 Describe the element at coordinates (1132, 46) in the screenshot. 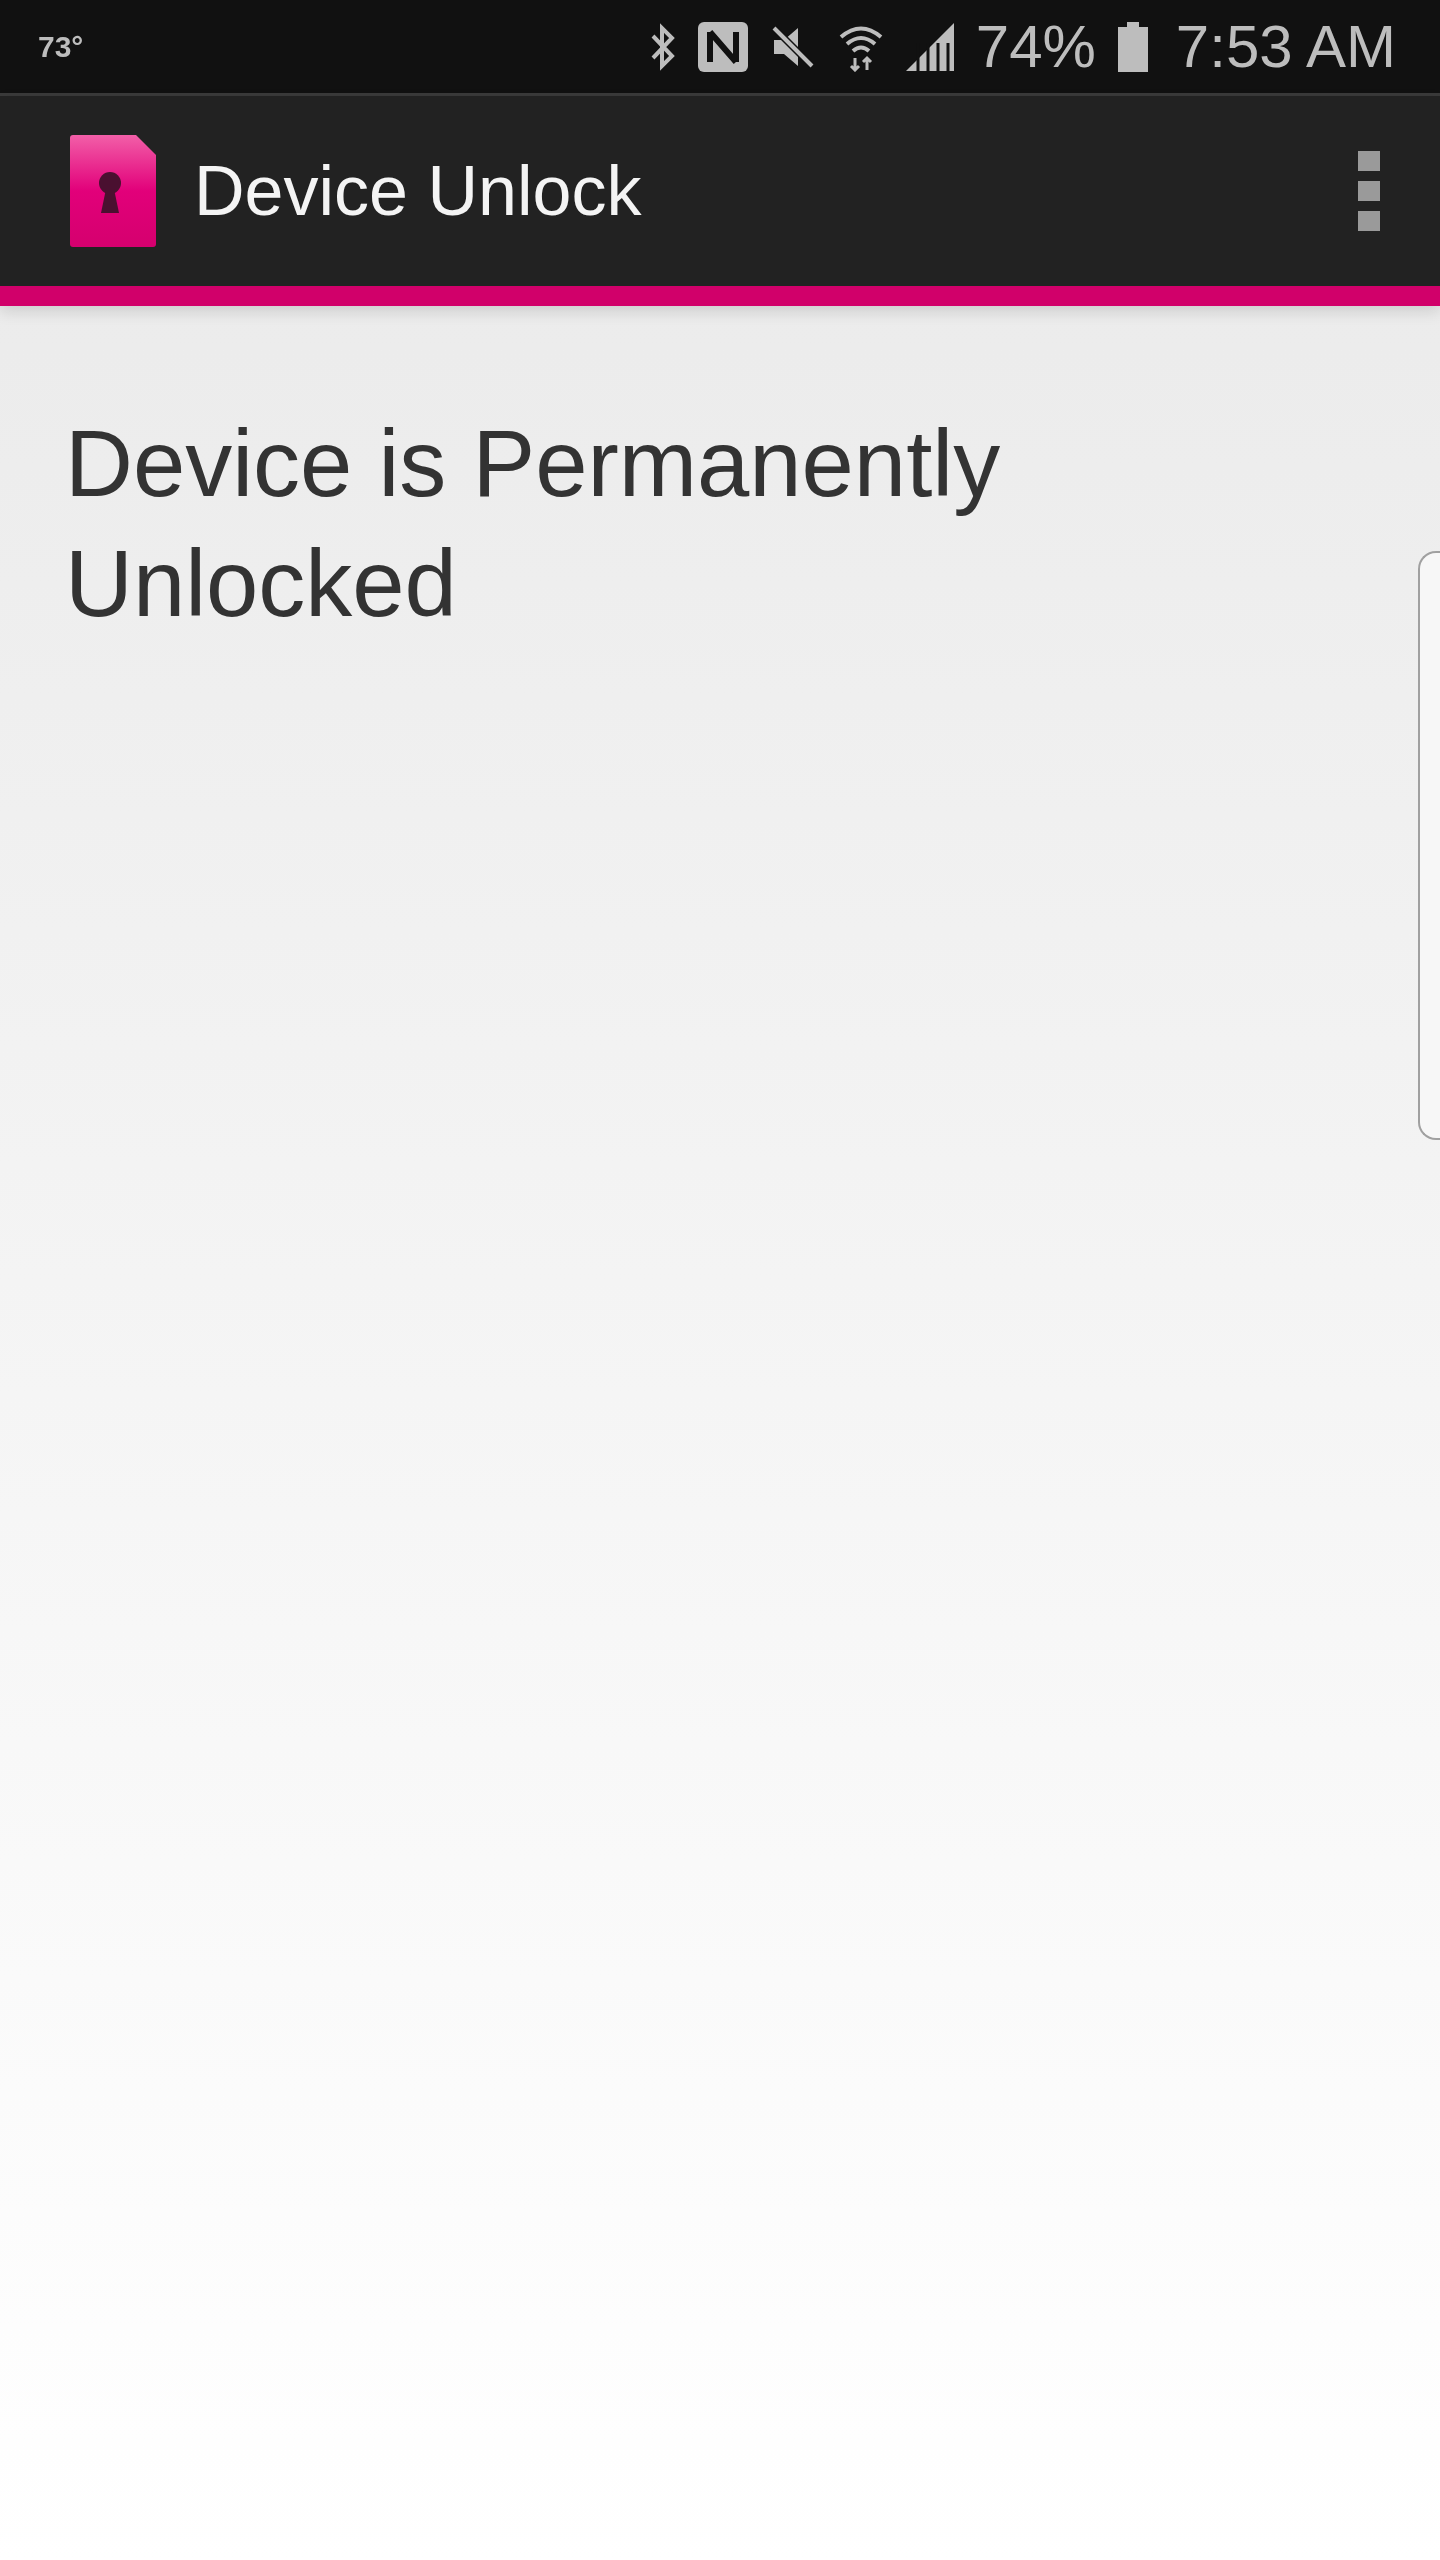

I see `battery-icon` at that location.